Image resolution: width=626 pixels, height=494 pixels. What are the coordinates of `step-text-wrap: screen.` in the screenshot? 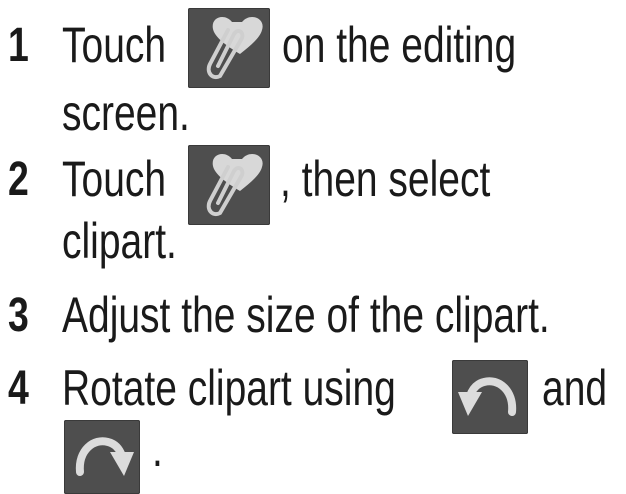 It's located at (126, 113).